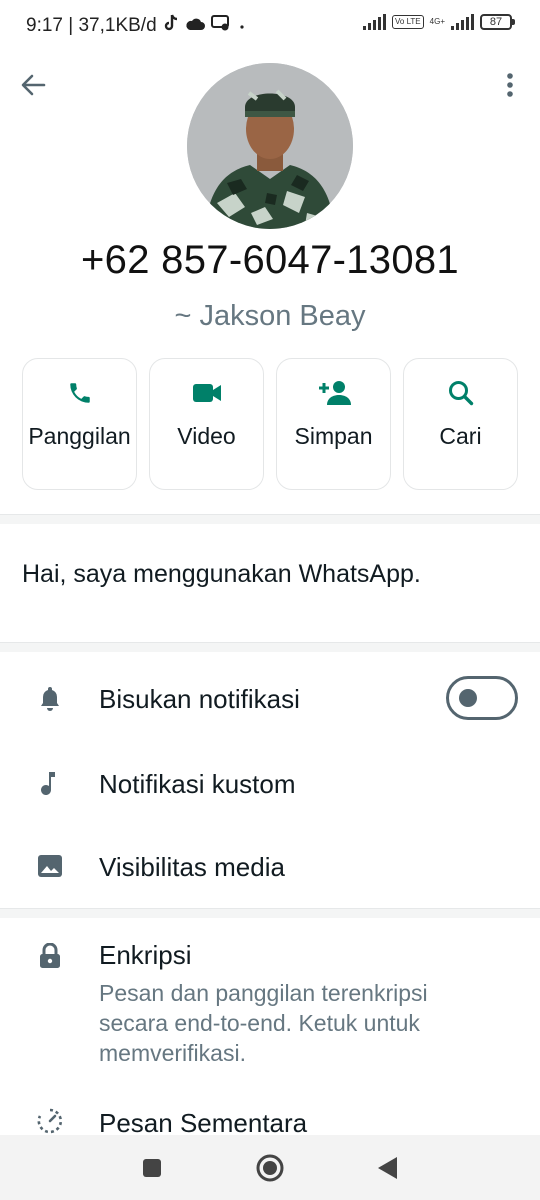 This screenshot has width=540, height=1200. What do you see at coordinates (195, 26) in the screenshot?
I see `cloud-icon` at bounding box center [195, 26].